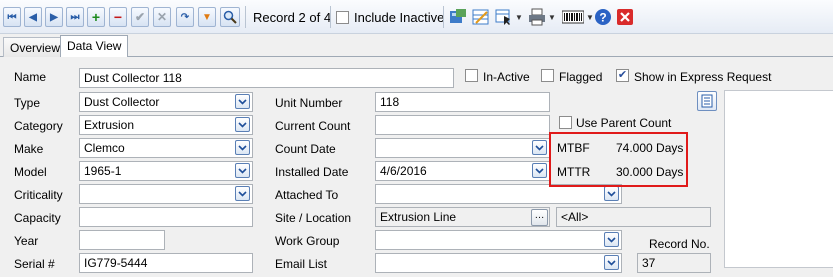 The width and height of the screenshot is (833, 277). What do you see at coordinates (581, 77) in the screenshot?
I see `flagged-label: Flagged` at bounding box center [581, 77].